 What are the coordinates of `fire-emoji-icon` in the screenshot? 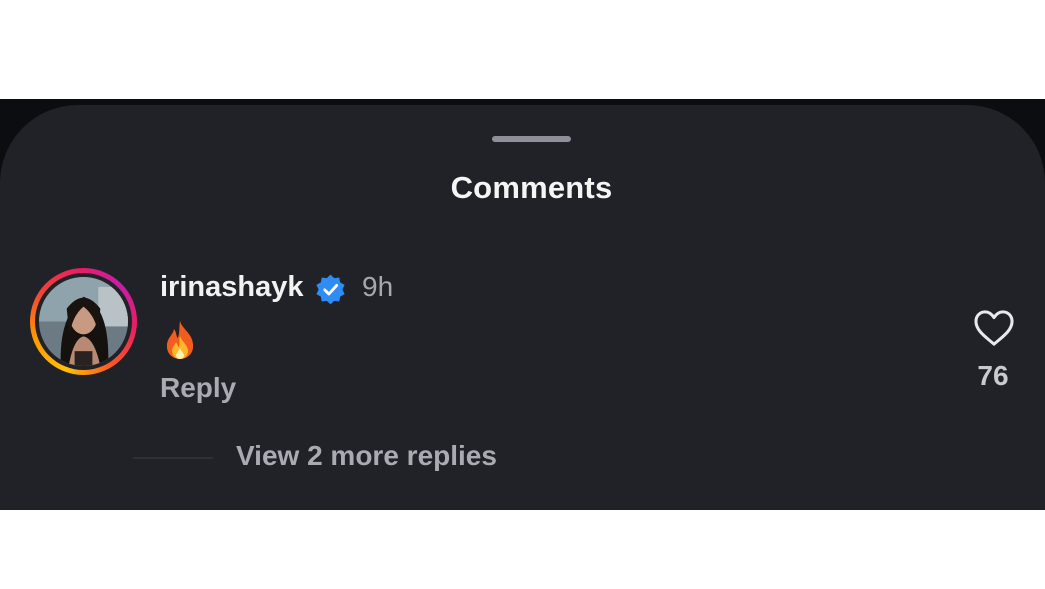 It's located at (180, 340).